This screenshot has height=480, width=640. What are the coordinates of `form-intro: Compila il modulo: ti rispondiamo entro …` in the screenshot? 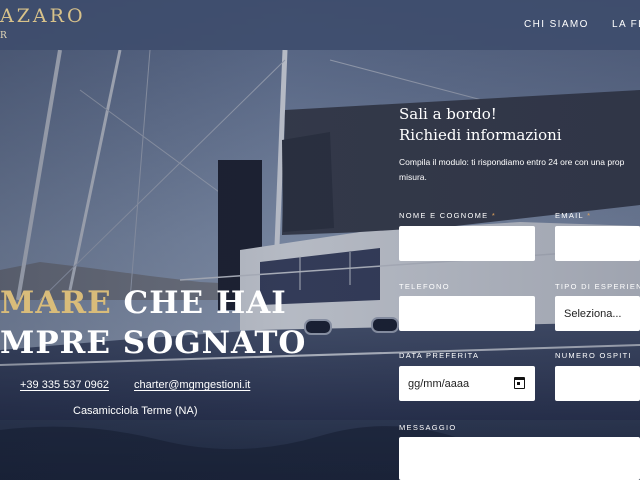 It's located at (511, 170).